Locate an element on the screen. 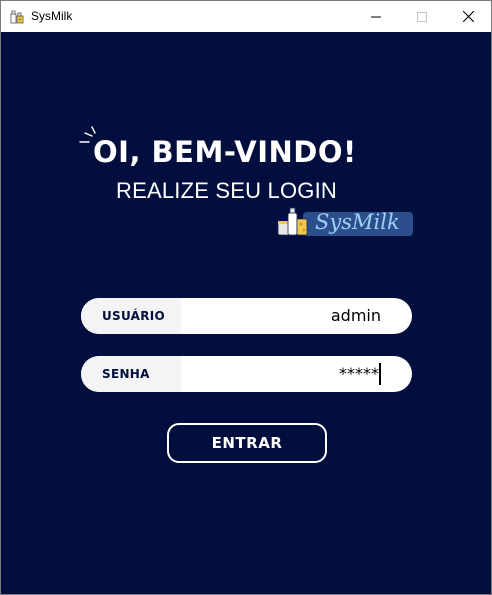  close-button is located at coordinates (468, 16).